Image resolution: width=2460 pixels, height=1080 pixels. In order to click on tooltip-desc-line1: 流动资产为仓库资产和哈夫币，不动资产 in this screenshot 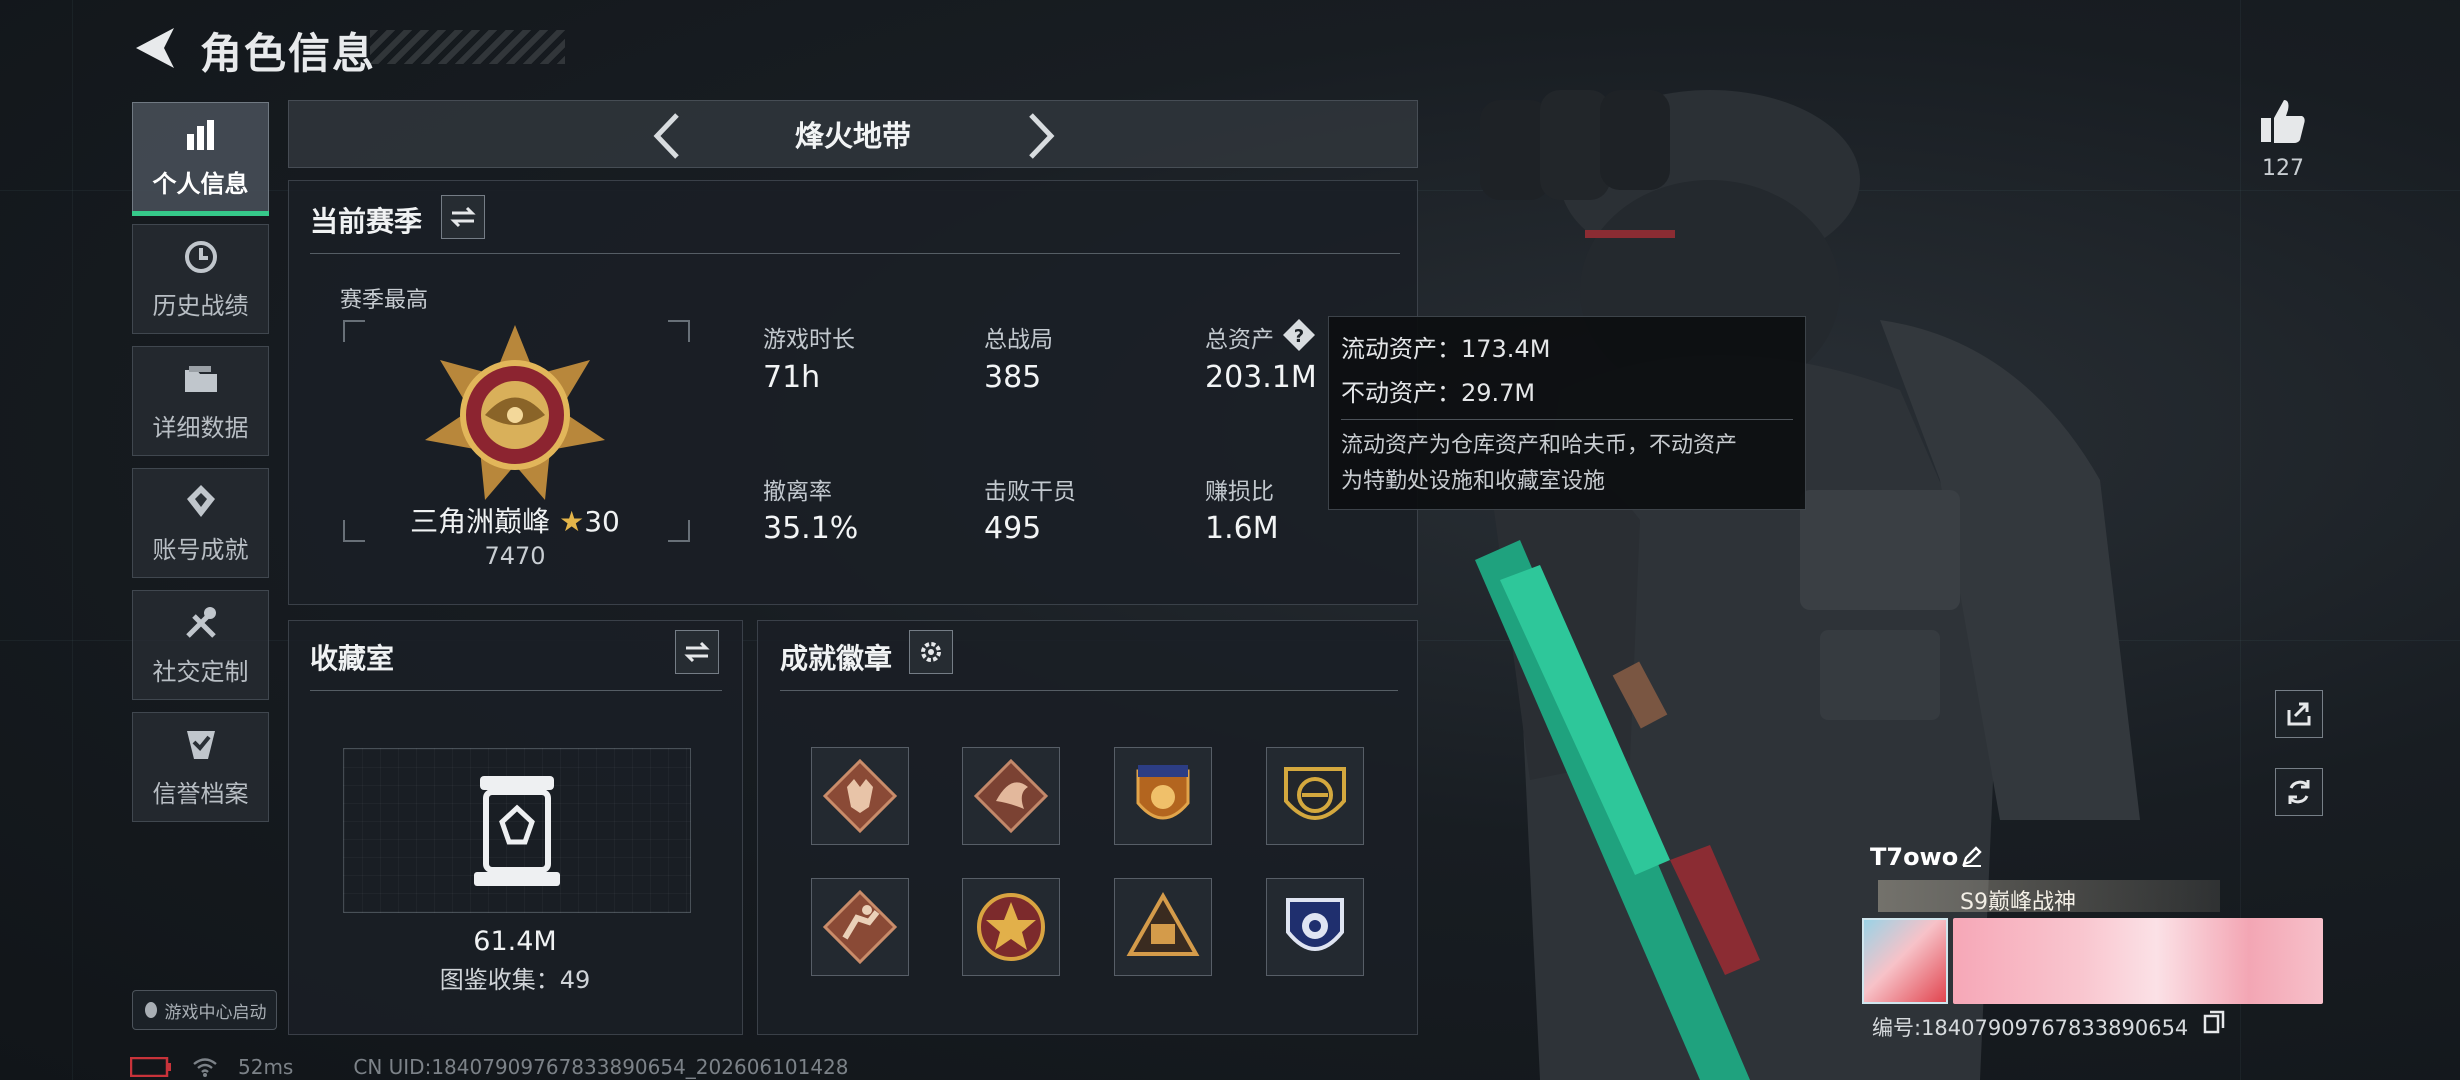, I will do `click(1539, 445)`.